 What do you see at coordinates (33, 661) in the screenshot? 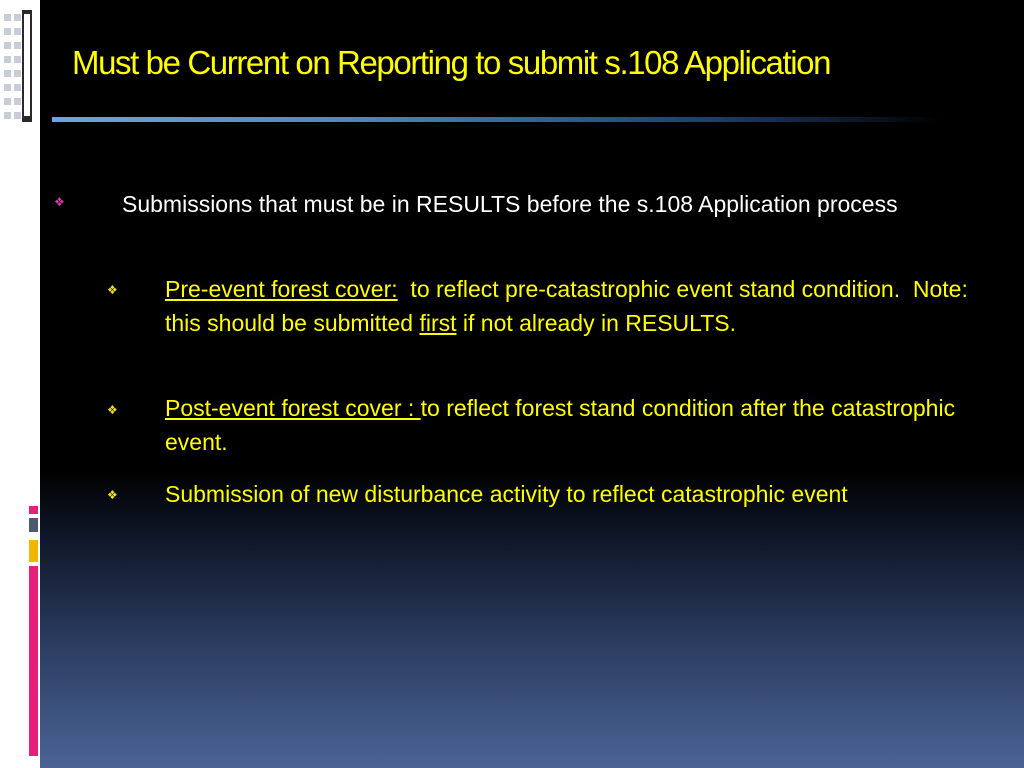
I see `accent-strip-pink-long` at bounding box center [33, 661].